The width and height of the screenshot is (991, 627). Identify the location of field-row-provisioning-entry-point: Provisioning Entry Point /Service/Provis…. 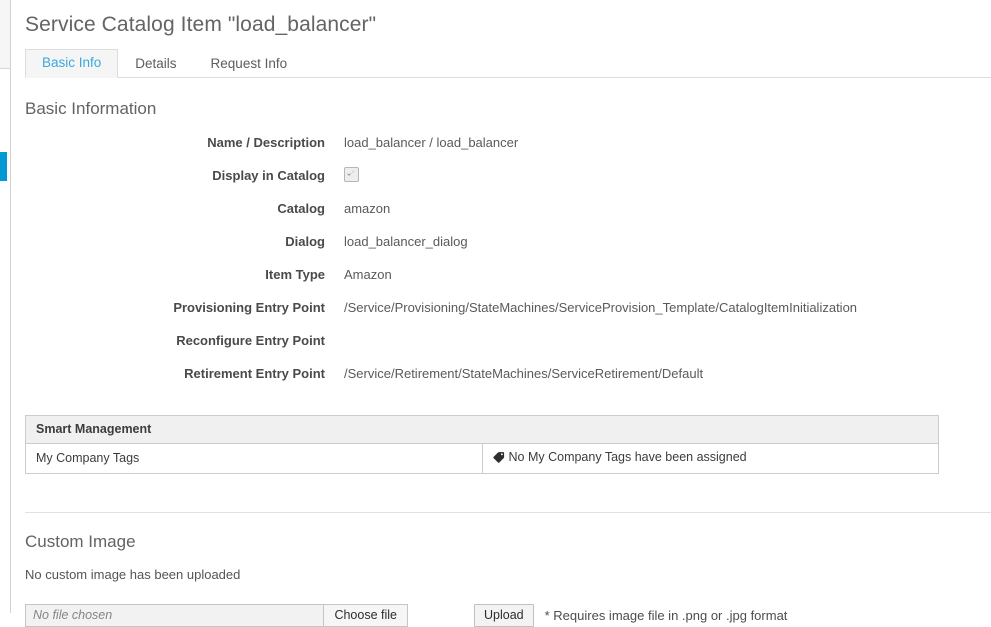
(494, 315).